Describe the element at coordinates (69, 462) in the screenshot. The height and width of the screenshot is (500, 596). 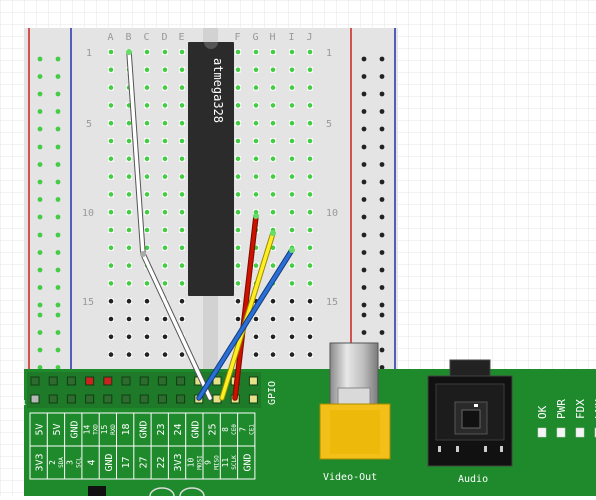
I see `pin-label-number: 3` at that location.